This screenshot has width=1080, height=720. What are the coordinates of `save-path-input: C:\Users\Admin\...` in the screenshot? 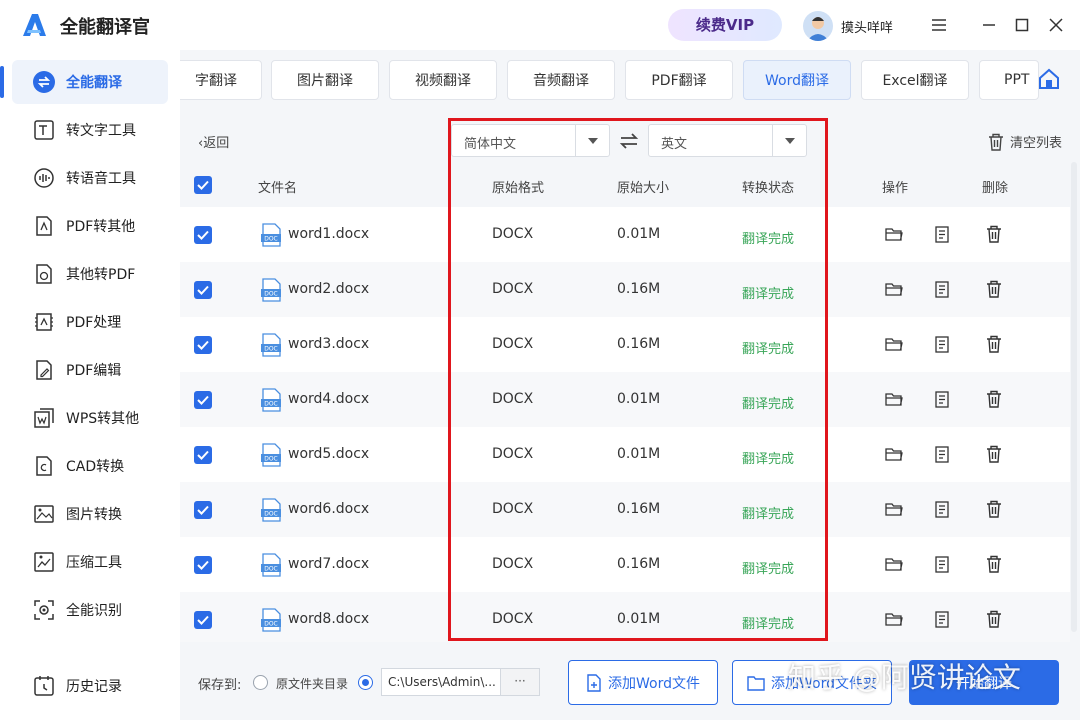 It's located at (441, 682).